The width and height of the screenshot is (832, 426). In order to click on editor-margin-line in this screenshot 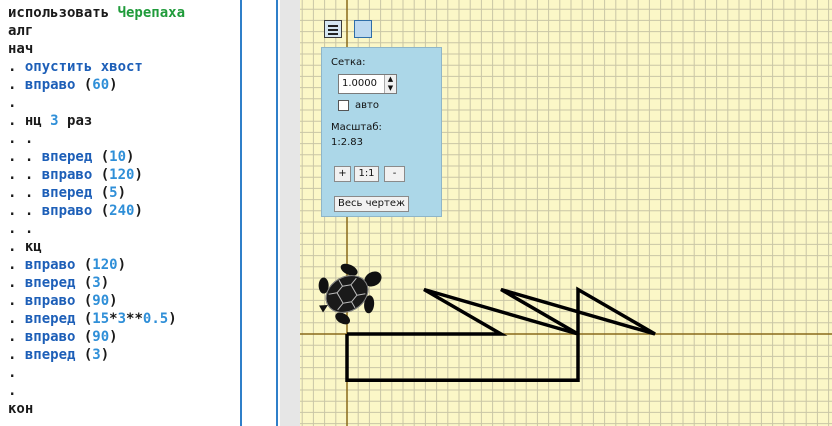, I will do `click(241, 213)`.